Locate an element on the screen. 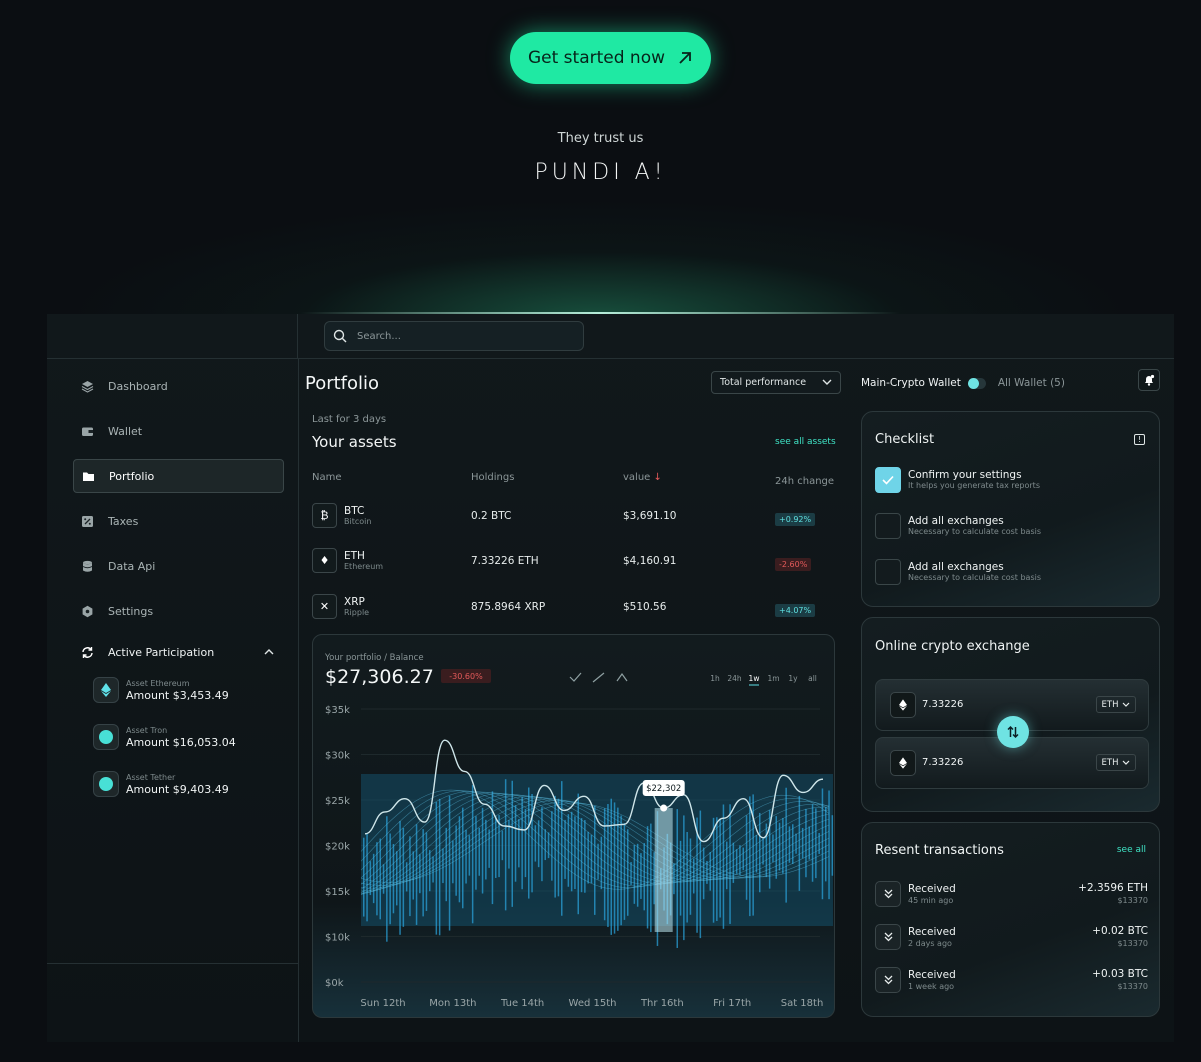 The image size is (1201, 1062). column-header-holdings: Holdings is located at coordinates (492, 477).